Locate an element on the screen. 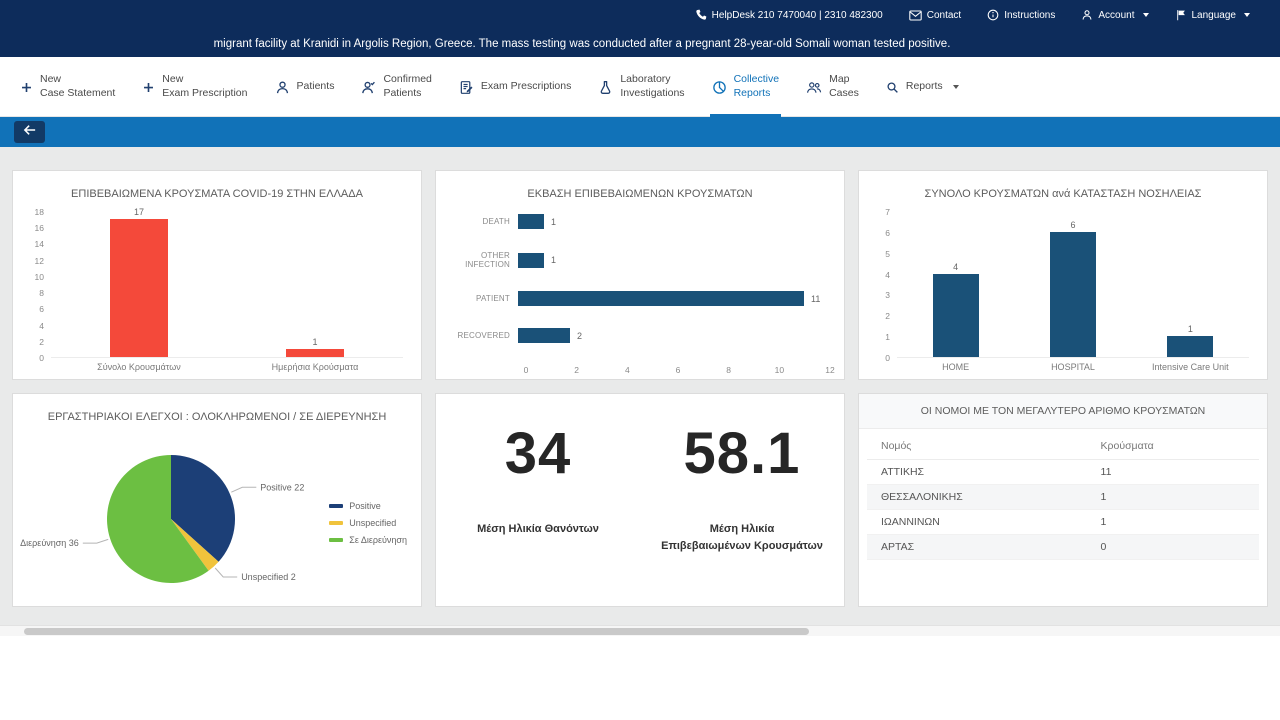 The image size is (1280, 720). nav-item-new-case-statement: New Case Statement is located at coordinates (67, 87).